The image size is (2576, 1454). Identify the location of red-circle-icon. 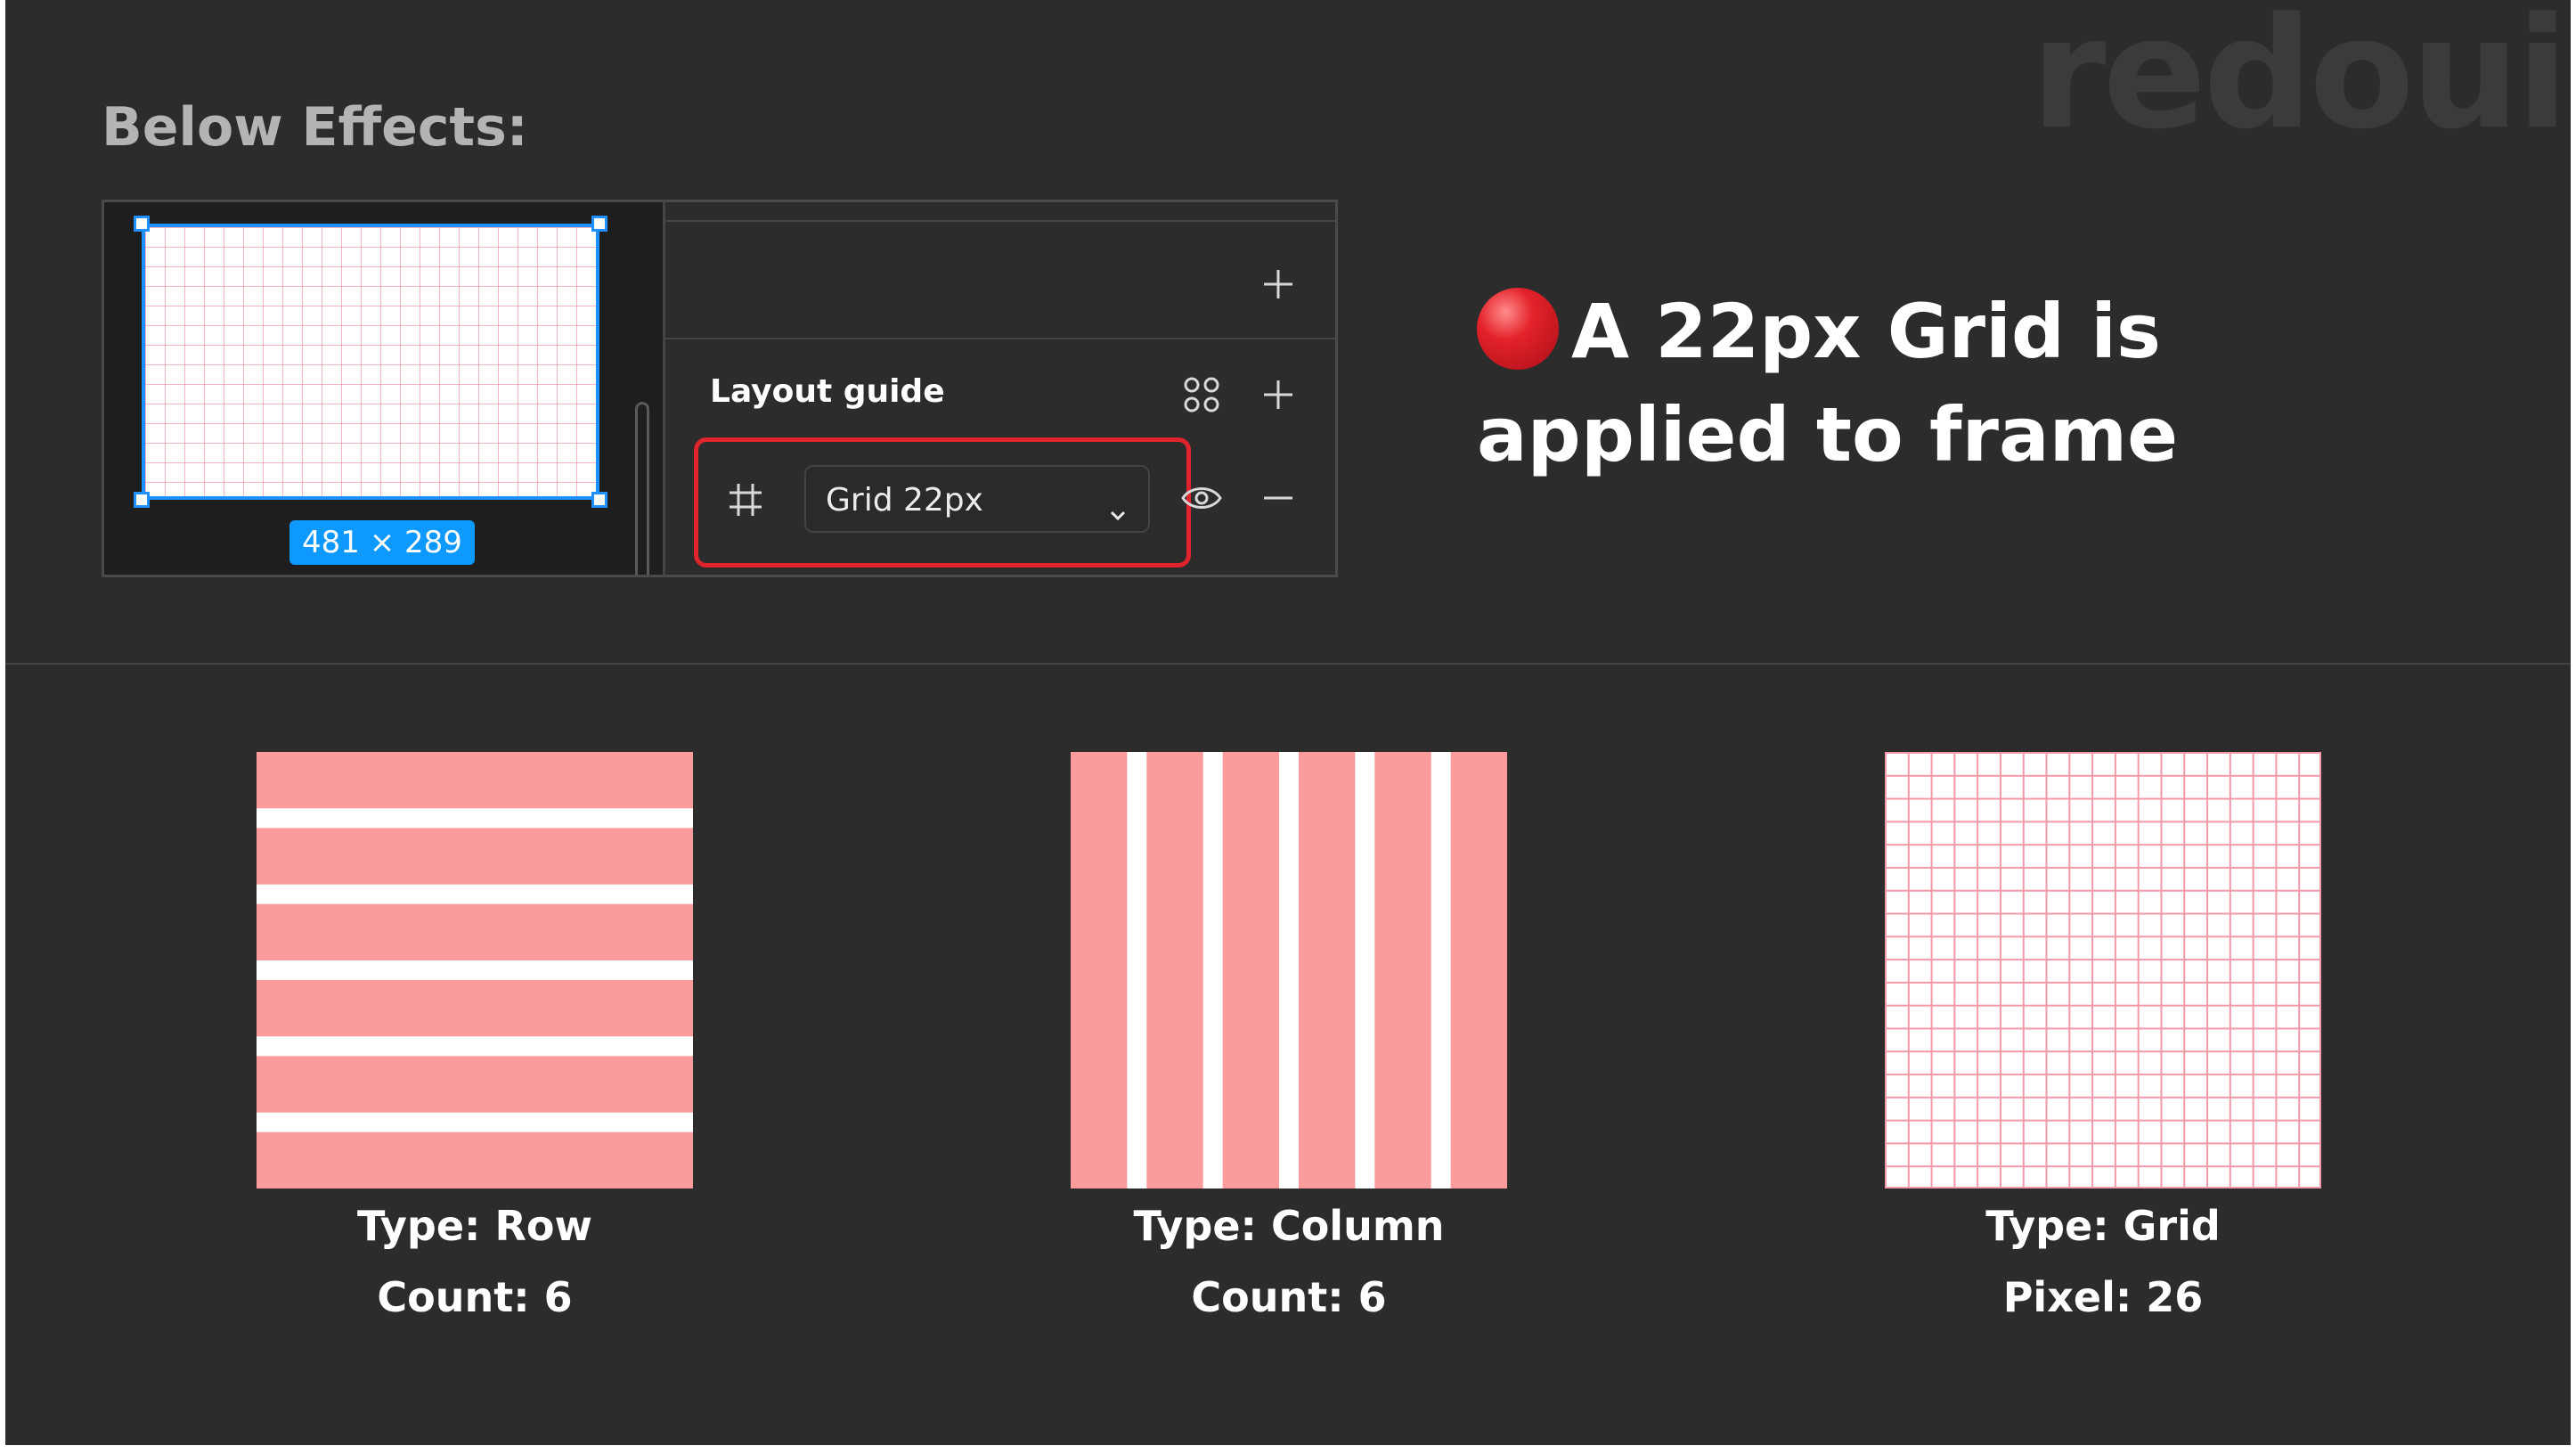
(1518, 329).